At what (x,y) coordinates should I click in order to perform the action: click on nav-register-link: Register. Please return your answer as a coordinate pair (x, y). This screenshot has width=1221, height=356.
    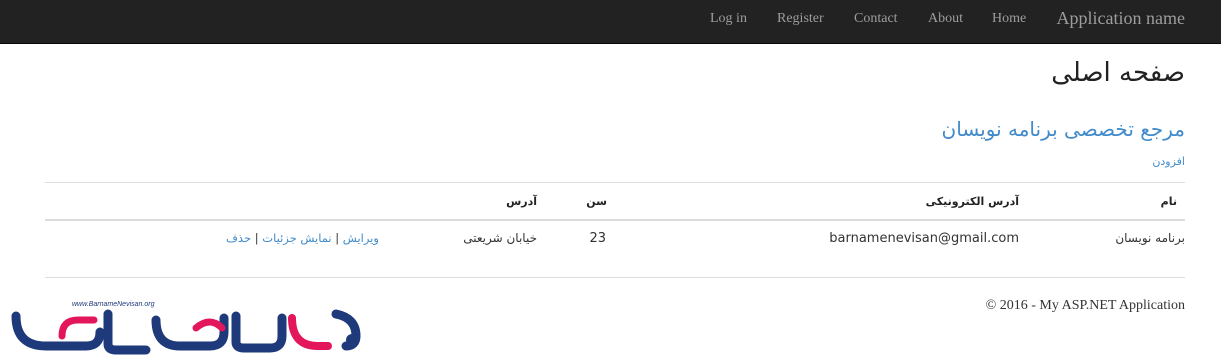
    Looking at the image, I should click on (800, 19).